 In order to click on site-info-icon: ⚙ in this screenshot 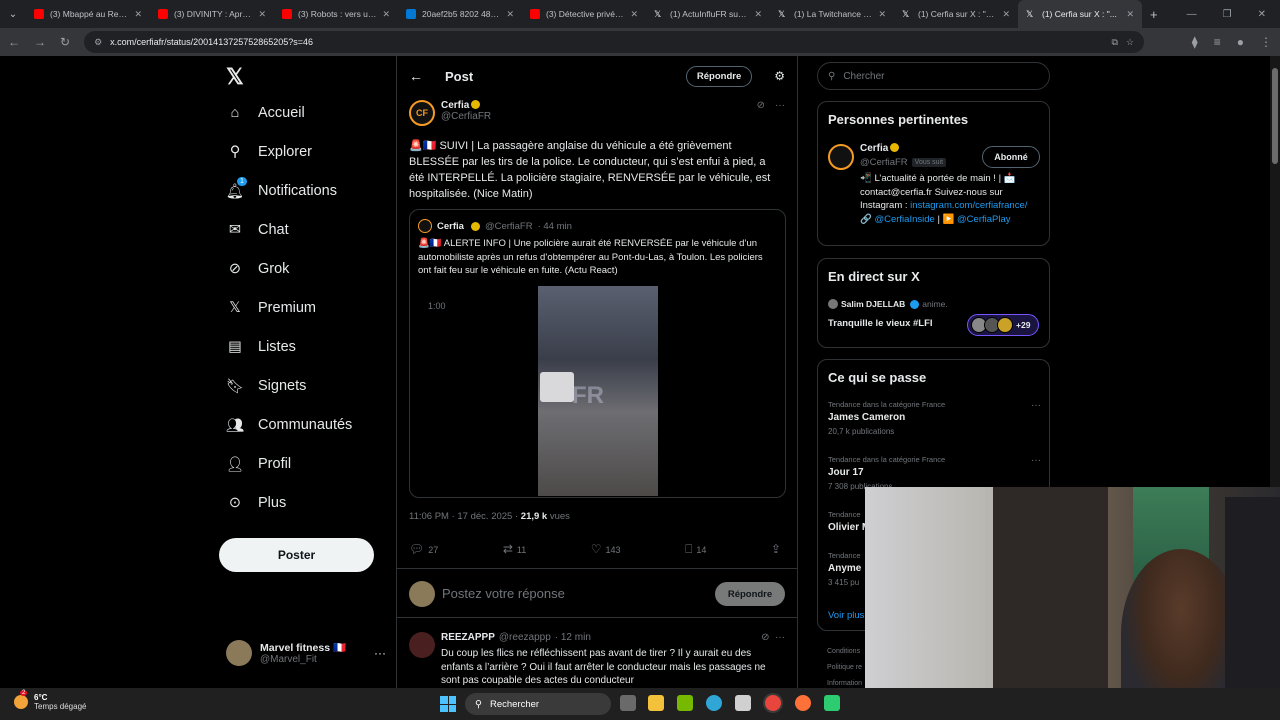, I will do `click(98, 42)`.